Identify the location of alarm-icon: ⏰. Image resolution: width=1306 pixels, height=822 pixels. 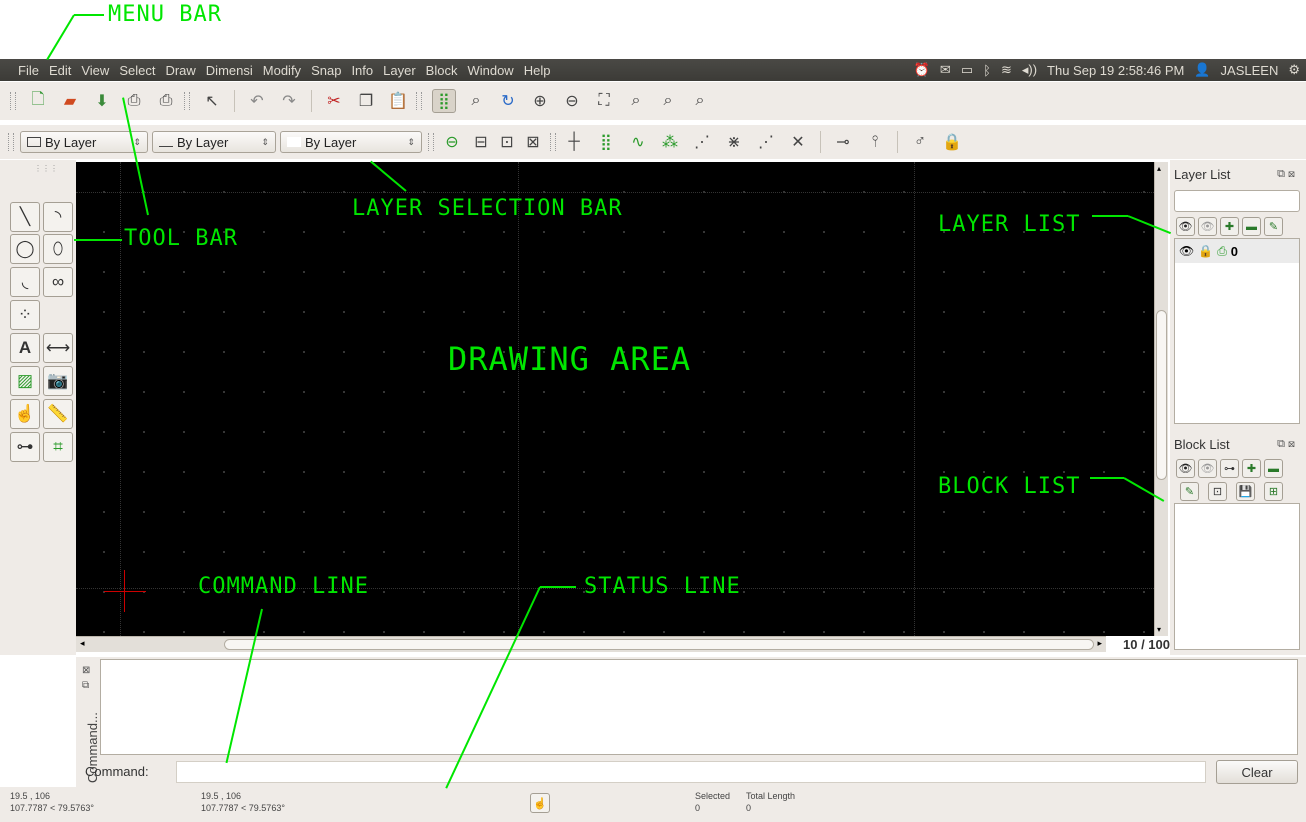
(922, 70).